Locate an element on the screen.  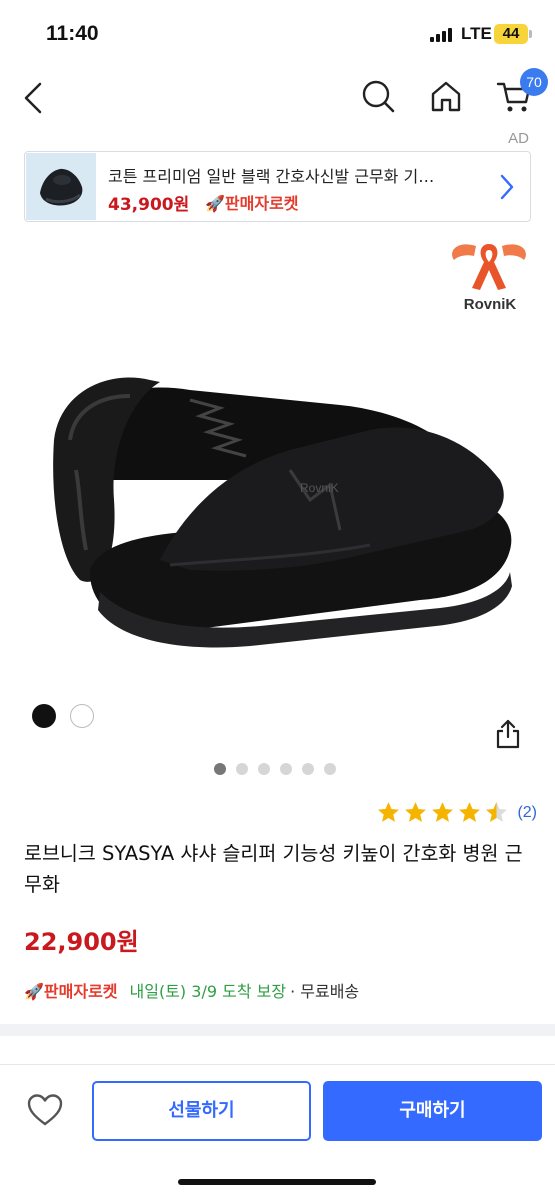
image-pagination is located at coordinates (275, 769).